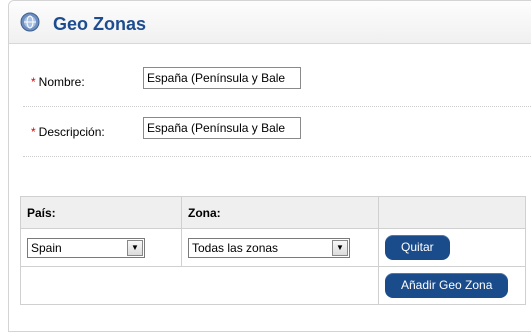 The height and width of the screenshot is (332, 531). I want to click on add-cell: Añadir Geo Zona, so click(452, 285).